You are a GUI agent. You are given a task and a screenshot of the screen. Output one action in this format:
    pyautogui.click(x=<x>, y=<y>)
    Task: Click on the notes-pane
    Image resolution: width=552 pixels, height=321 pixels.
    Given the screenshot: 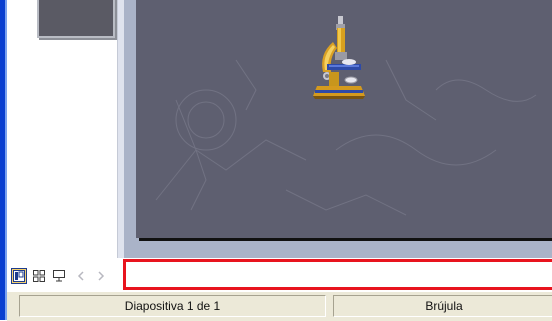 What is the action you would take?
    pyautogui.click(x=337, y=274)
    